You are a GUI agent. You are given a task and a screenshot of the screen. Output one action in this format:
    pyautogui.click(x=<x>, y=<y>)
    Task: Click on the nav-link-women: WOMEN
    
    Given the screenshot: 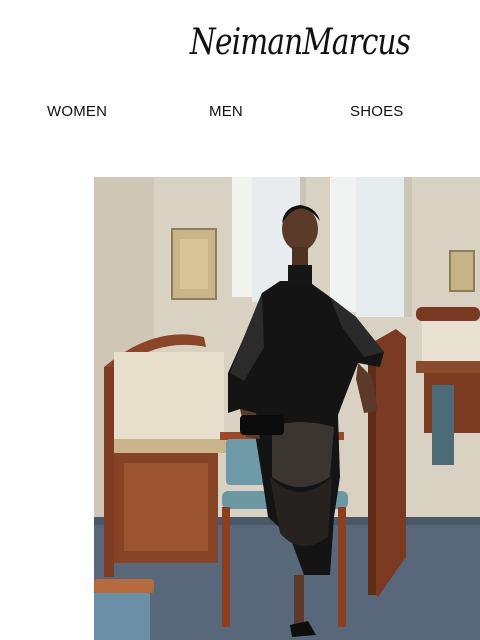 What is the action you would take?
    pyautogui.click(x=77, y=111)
    